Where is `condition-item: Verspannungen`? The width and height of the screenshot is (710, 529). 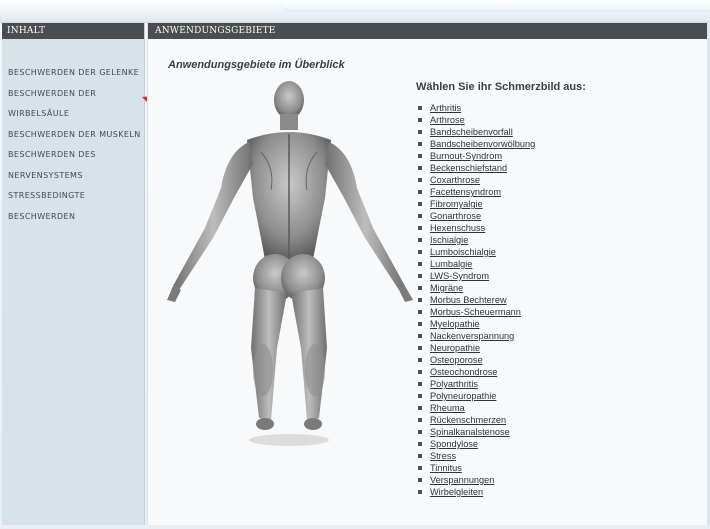 condition-item: Verspannungen is located at coordinates (476, 480).